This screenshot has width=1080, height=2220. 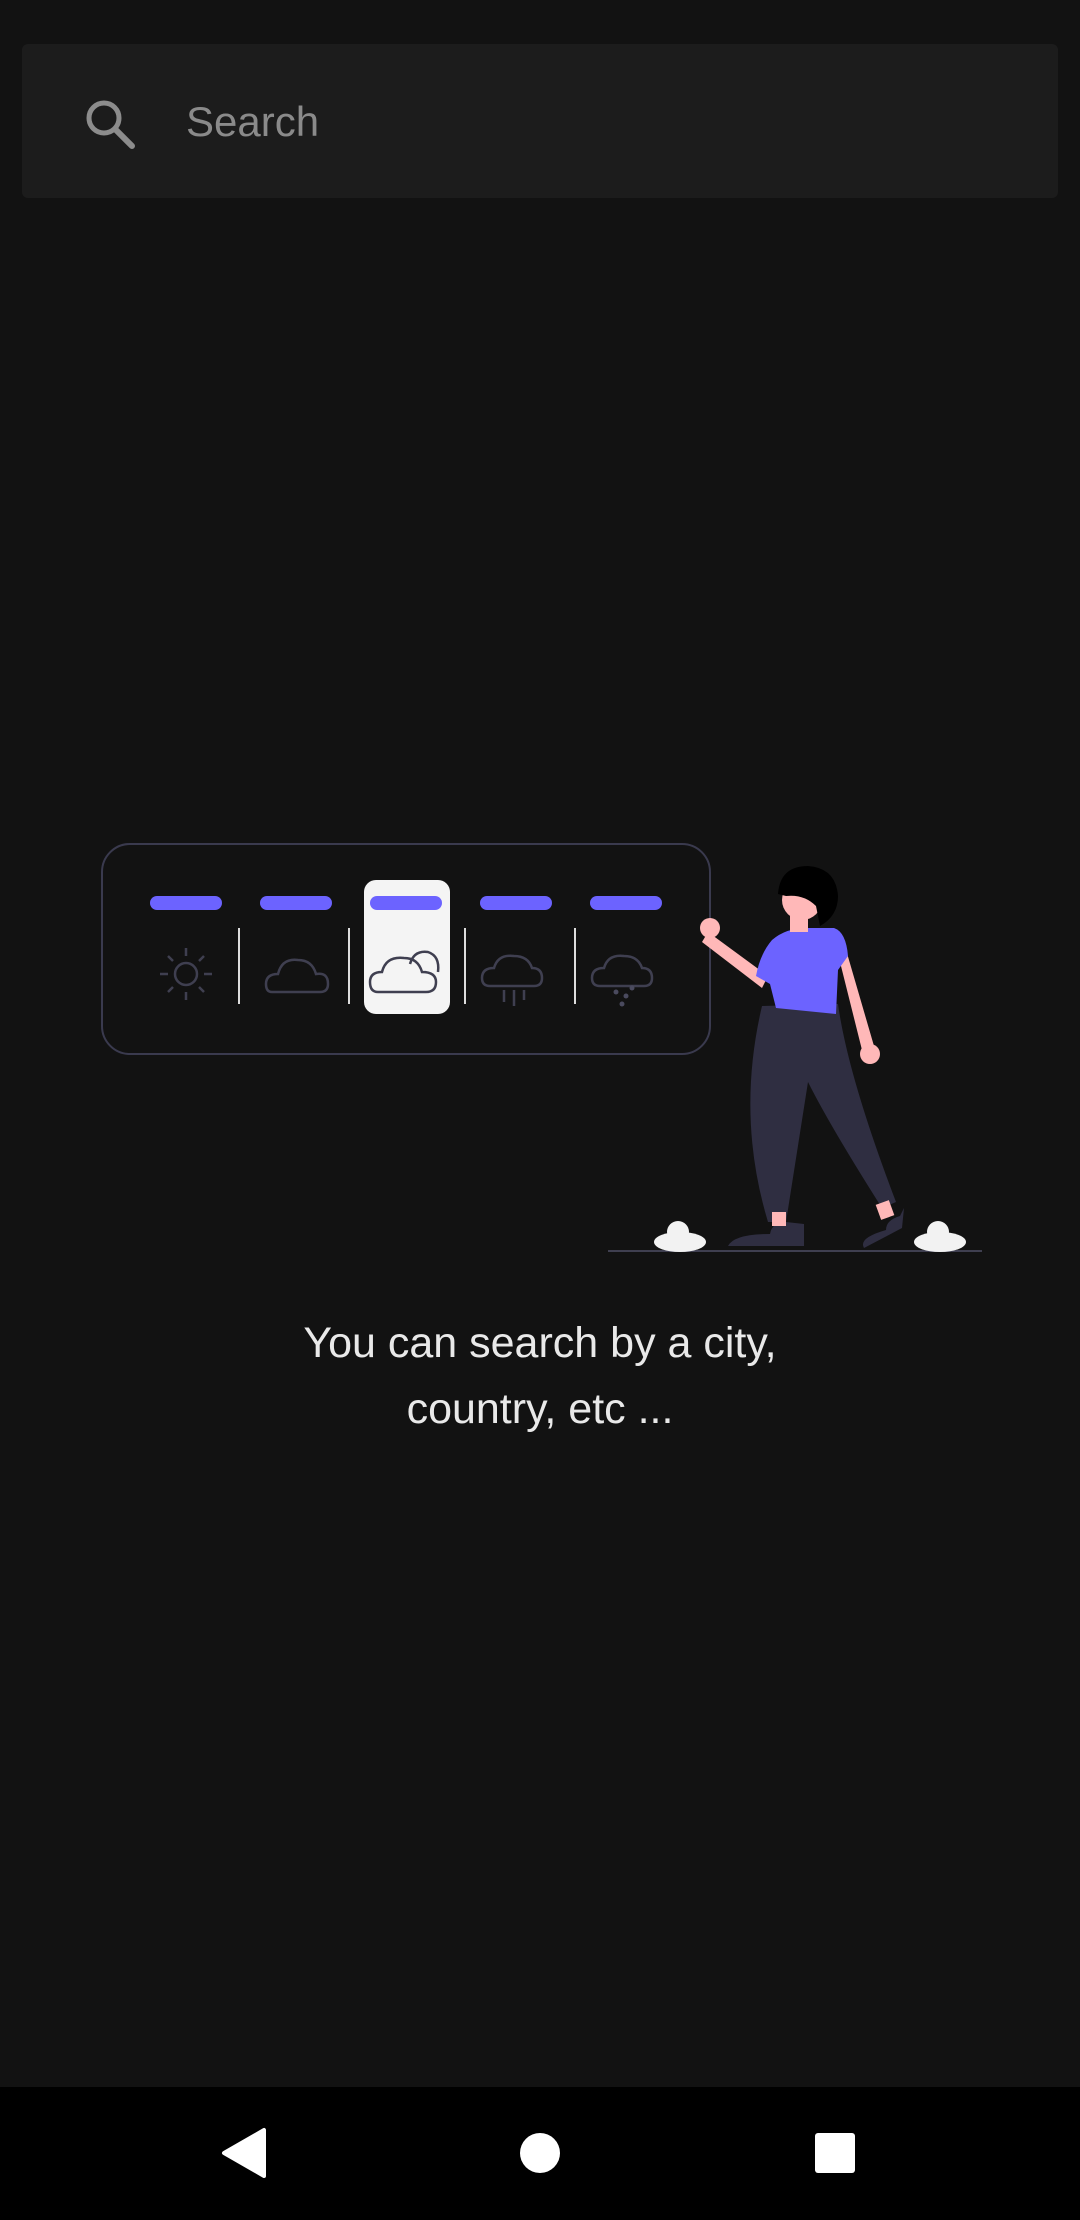 I want to click on snow-cloud-icon, so click(x=622, y=980).